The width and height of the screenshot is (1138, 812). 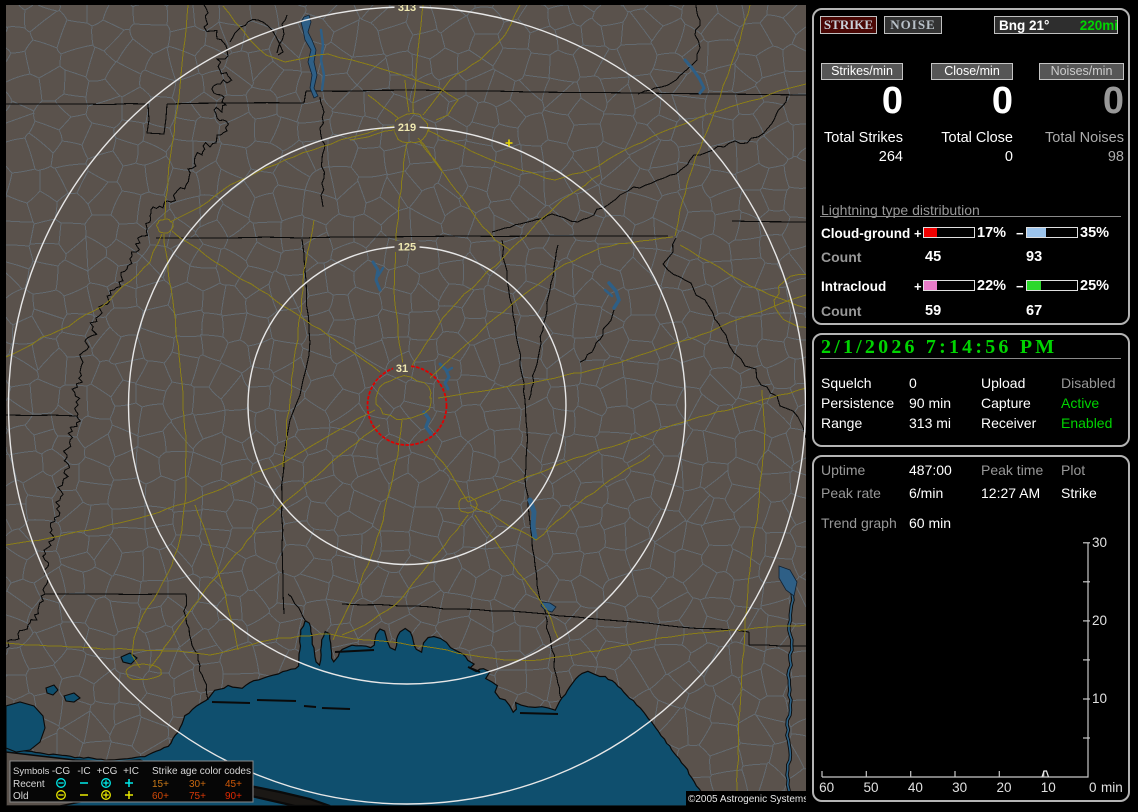 What do you see at coordinates (83, 771) in the screenshot?
I see `svg-text: -IC` at bounding box center [83, 771].